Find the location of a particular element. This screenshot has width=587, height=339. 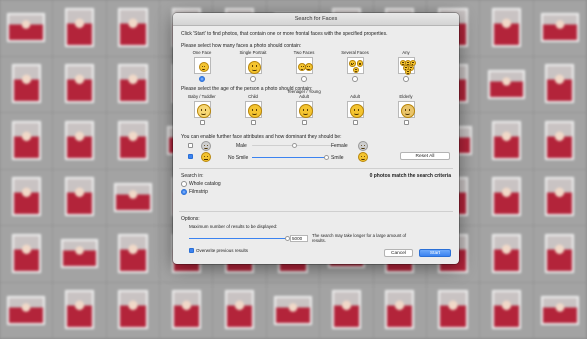

gender-attribute-checkbox is located at coordinates (190, 145).